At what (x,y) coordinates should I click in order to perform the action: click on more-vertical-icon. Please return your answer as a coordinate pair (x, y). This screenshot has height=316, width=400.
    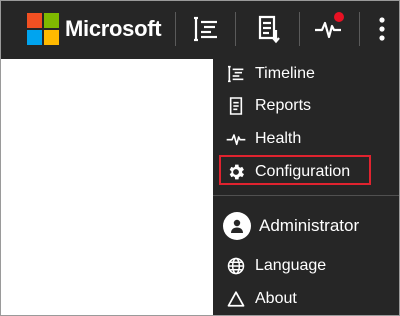
    Looking at the image, I should click on (382, 29).